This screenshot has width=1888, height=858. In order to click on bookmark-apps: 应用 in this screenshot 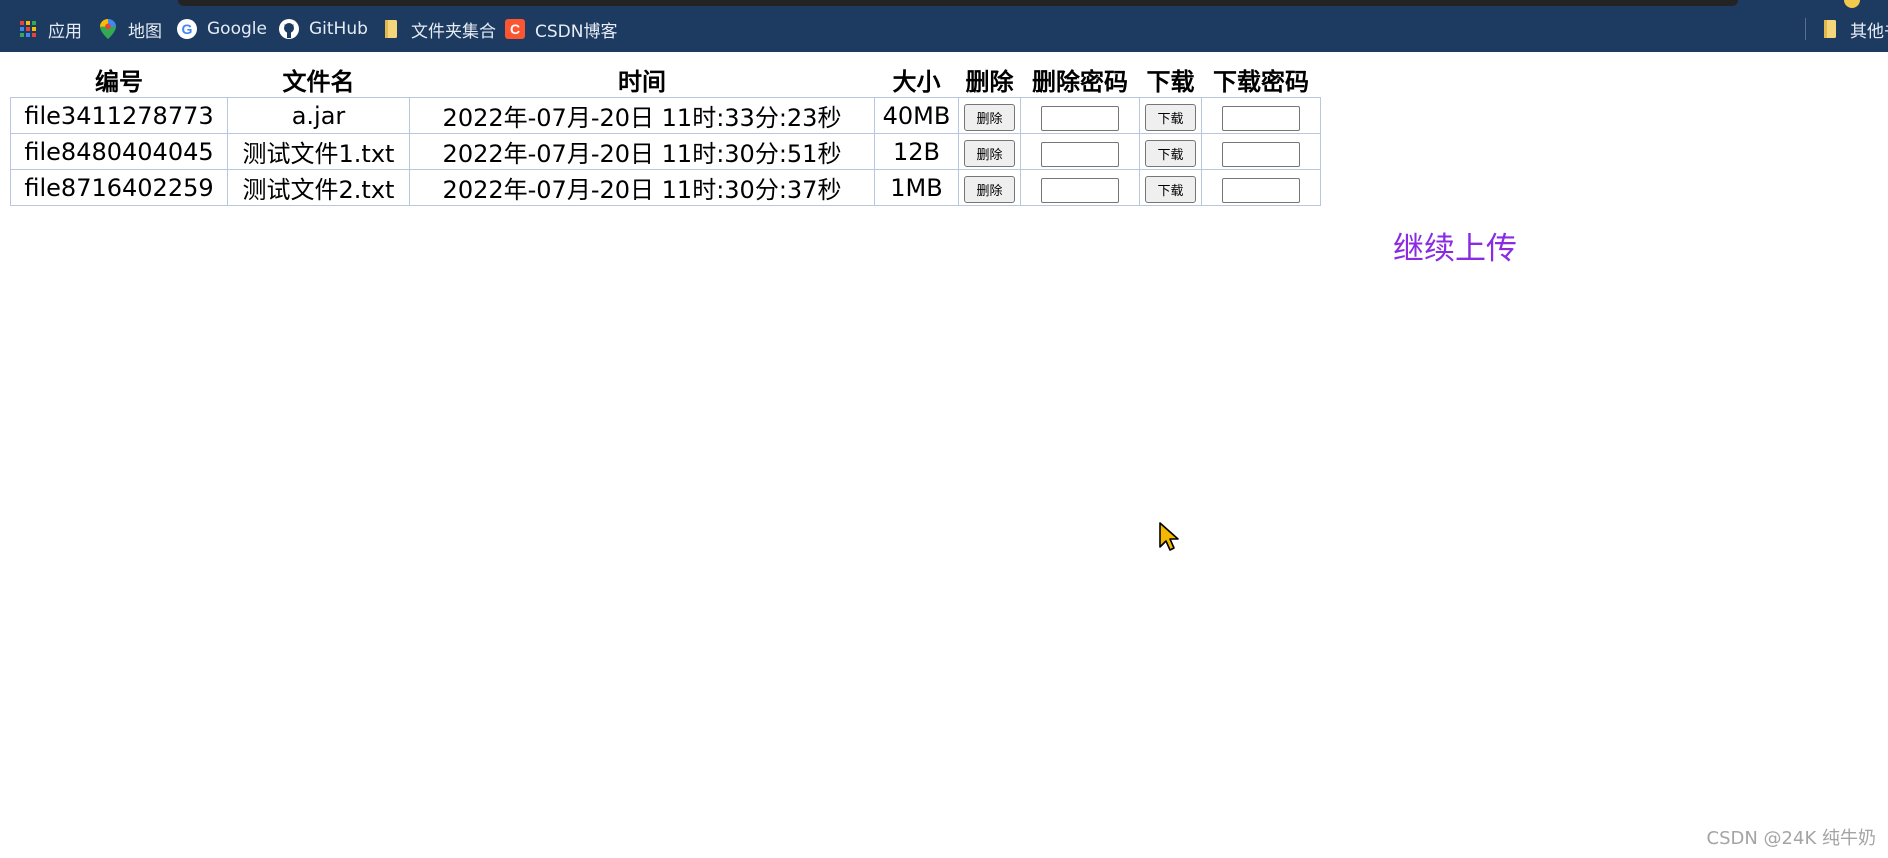, I will do `click(50, 29)`.